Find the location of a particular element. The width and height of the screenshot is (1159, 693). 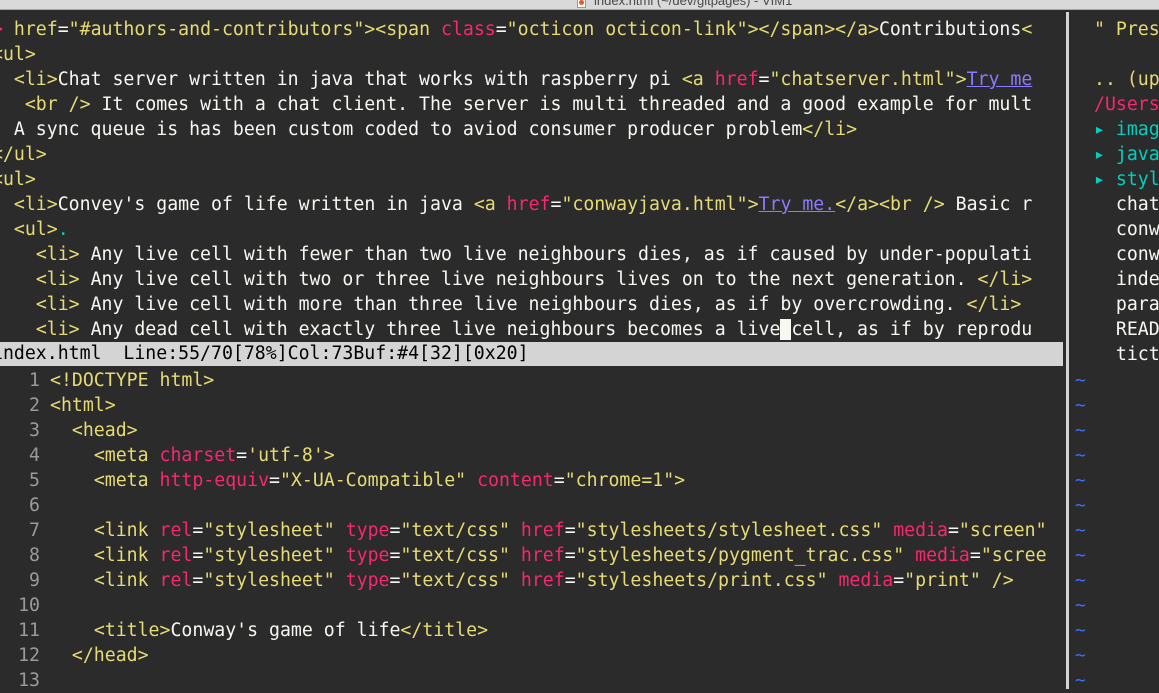

file-tree-line: ▸ styles is located at coordinates (1126, 179).